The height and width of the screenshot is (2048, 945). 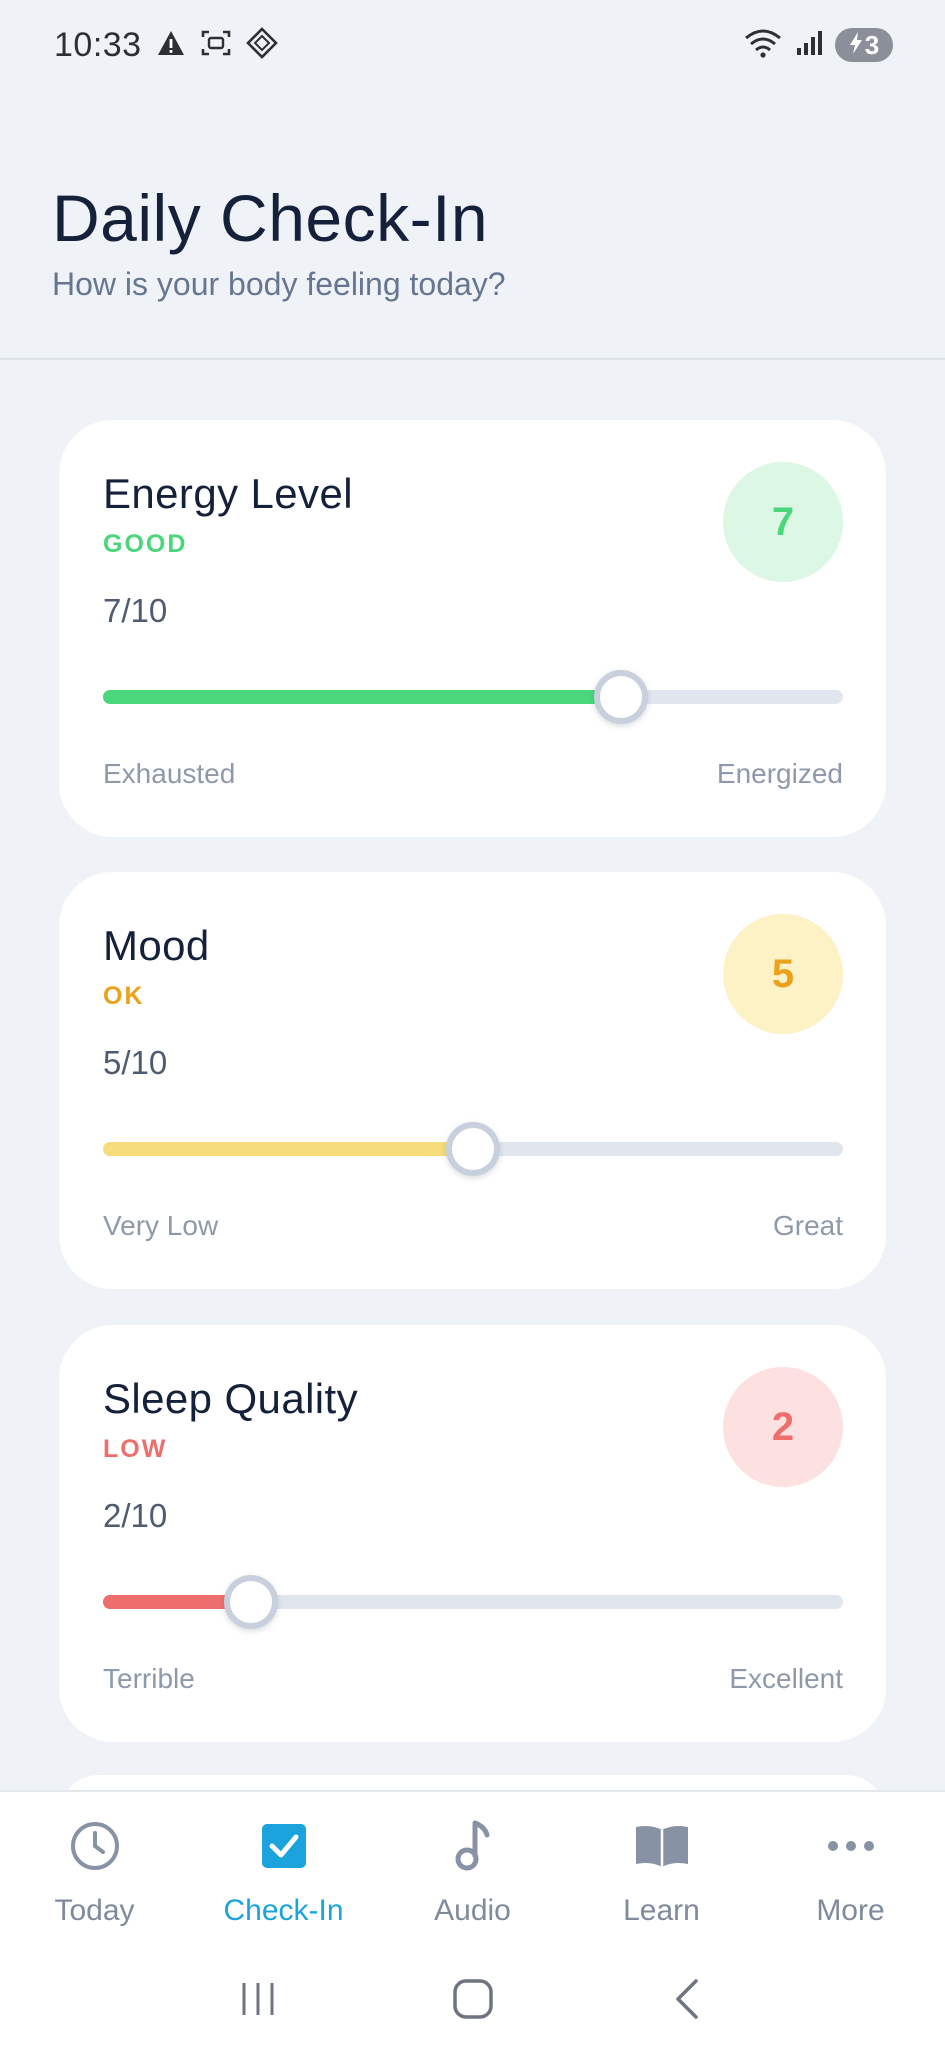 I want to click on signal-icon, so click(x=809, y=45).